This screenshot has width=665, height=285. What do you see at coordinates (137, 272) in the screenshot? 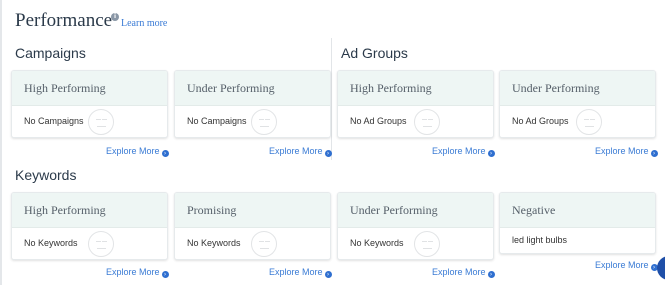
I see `explore-more-keywords-high: Explore More ›` at bounding box center [137, 272].